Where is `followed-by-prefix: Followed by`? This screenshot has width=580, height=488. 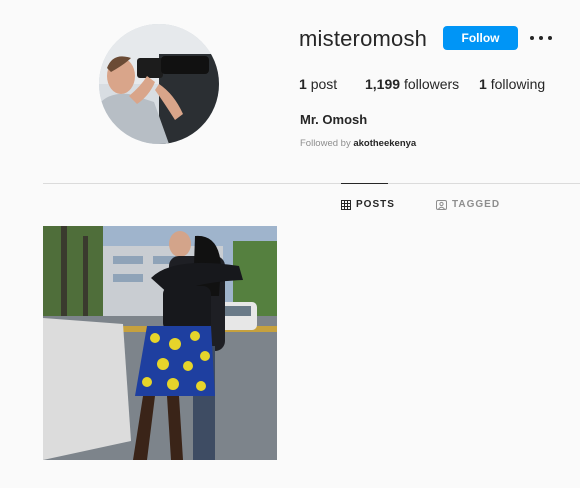
followed-by-prefix: Followed by is located at coordinates (325, 143).